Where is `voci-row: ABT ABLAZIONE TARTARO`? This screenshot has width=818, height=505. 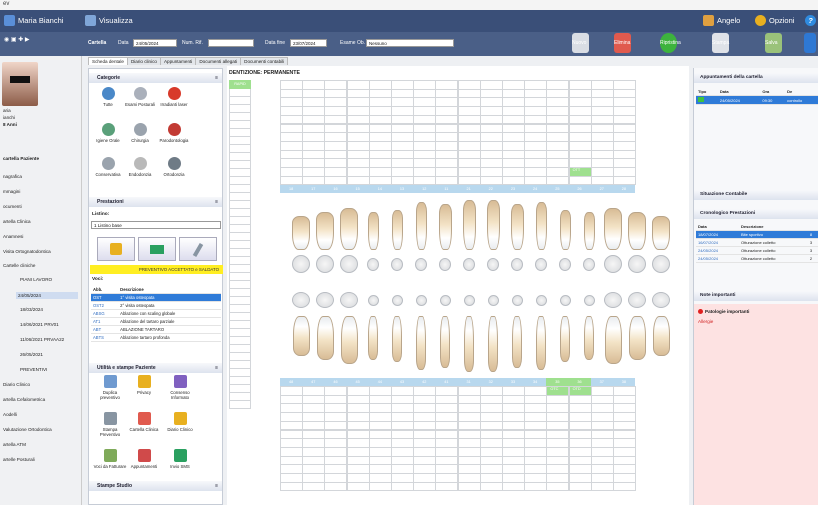
voci-row: ABT ABLAZIONE TARTARO is located at coordinates (156, 330).